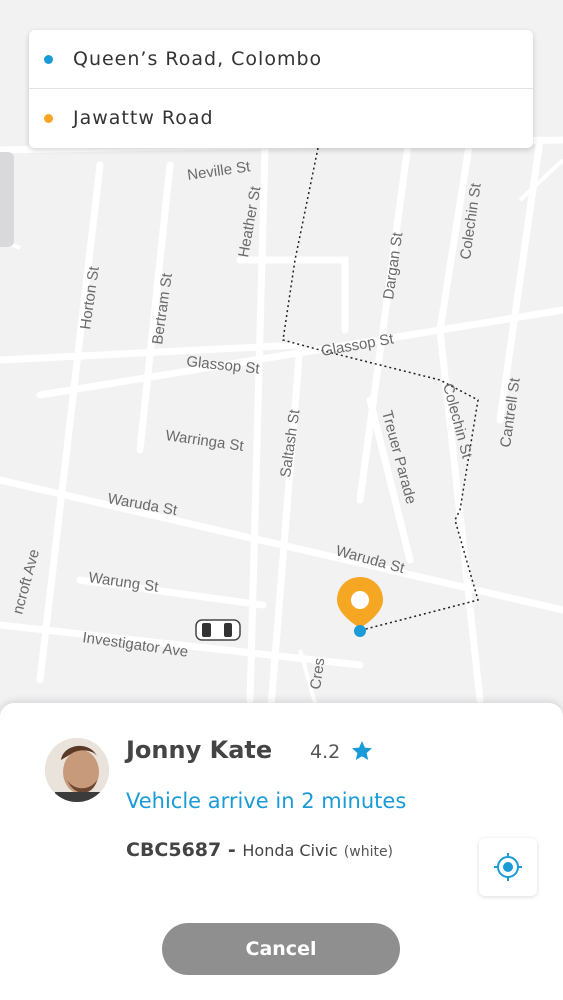  What do you see at coordinates (123, 582) in the screenshot?
I see `street-label: Warung St` at bounding box center [123, 582].